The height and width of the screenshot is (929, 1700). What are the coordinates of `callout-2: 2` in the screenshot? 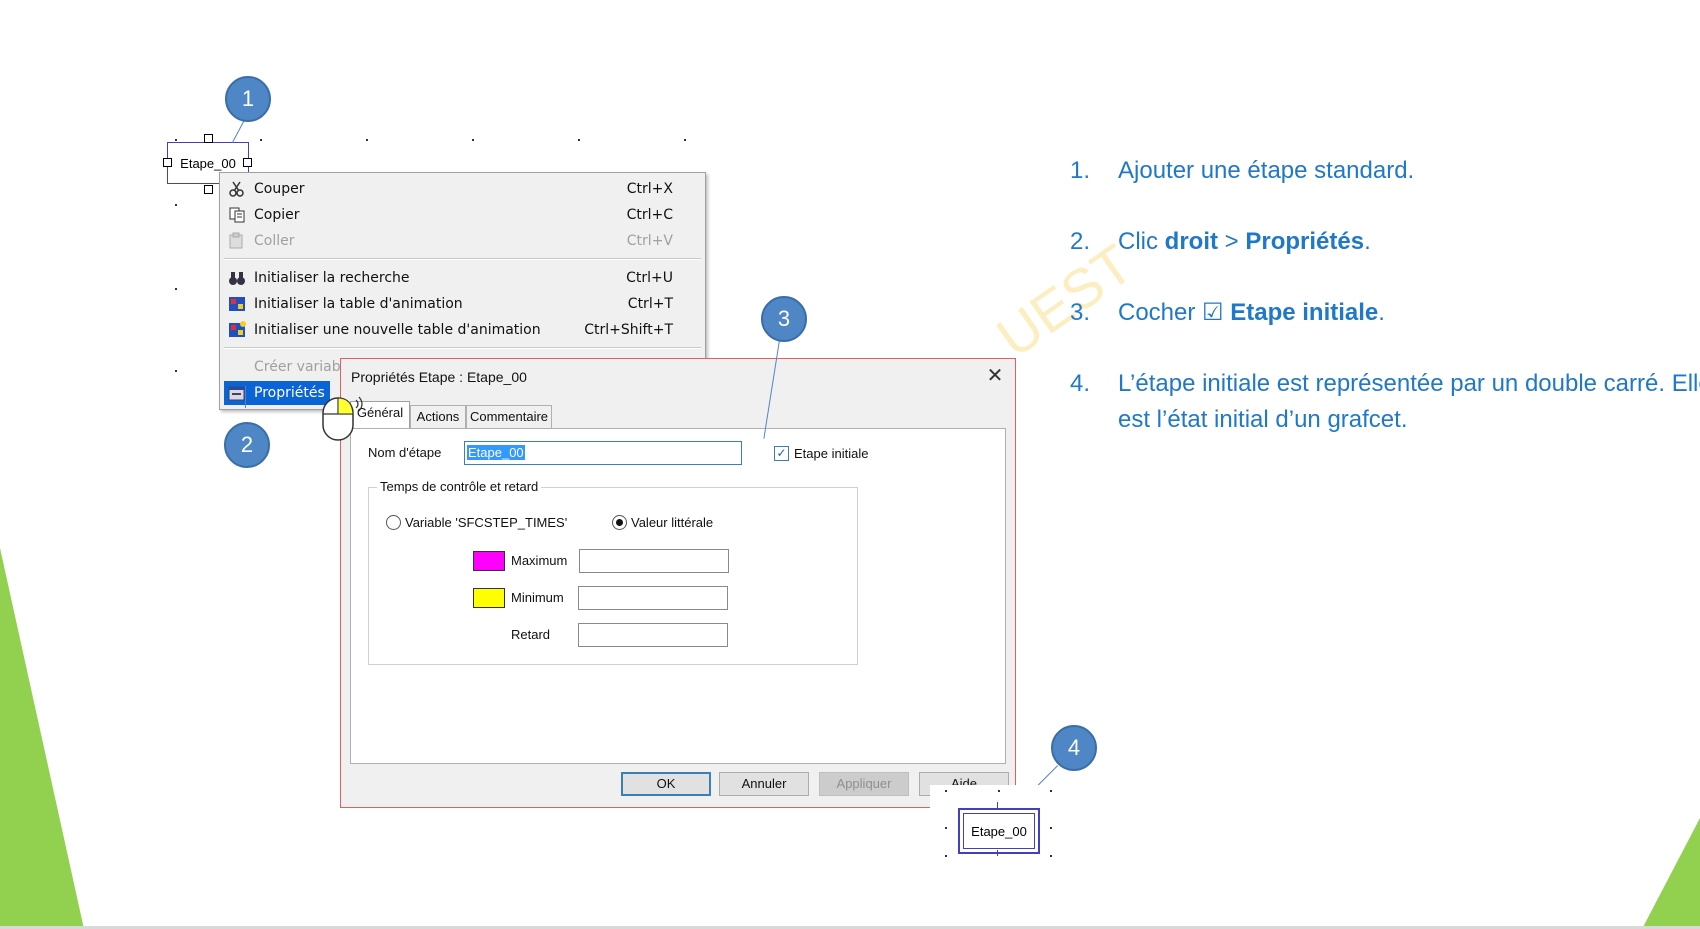 It's located at (247, 445).